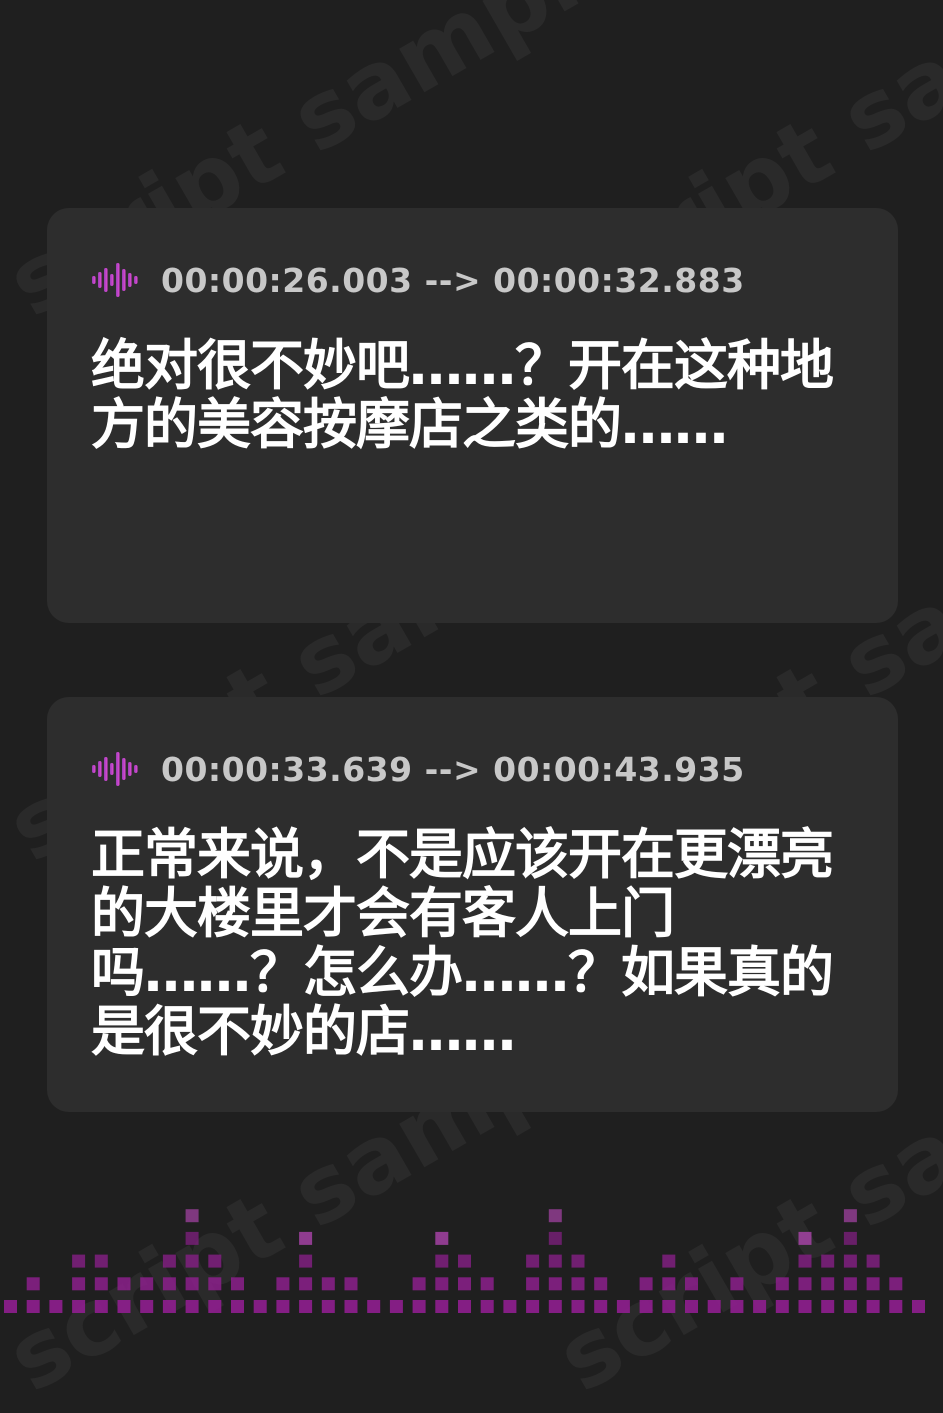 This screenshot has width=943, height=1413. I want to click on timestamp-row: 00:00:33.639 --> 00:00:43.935, so click(472, 769).